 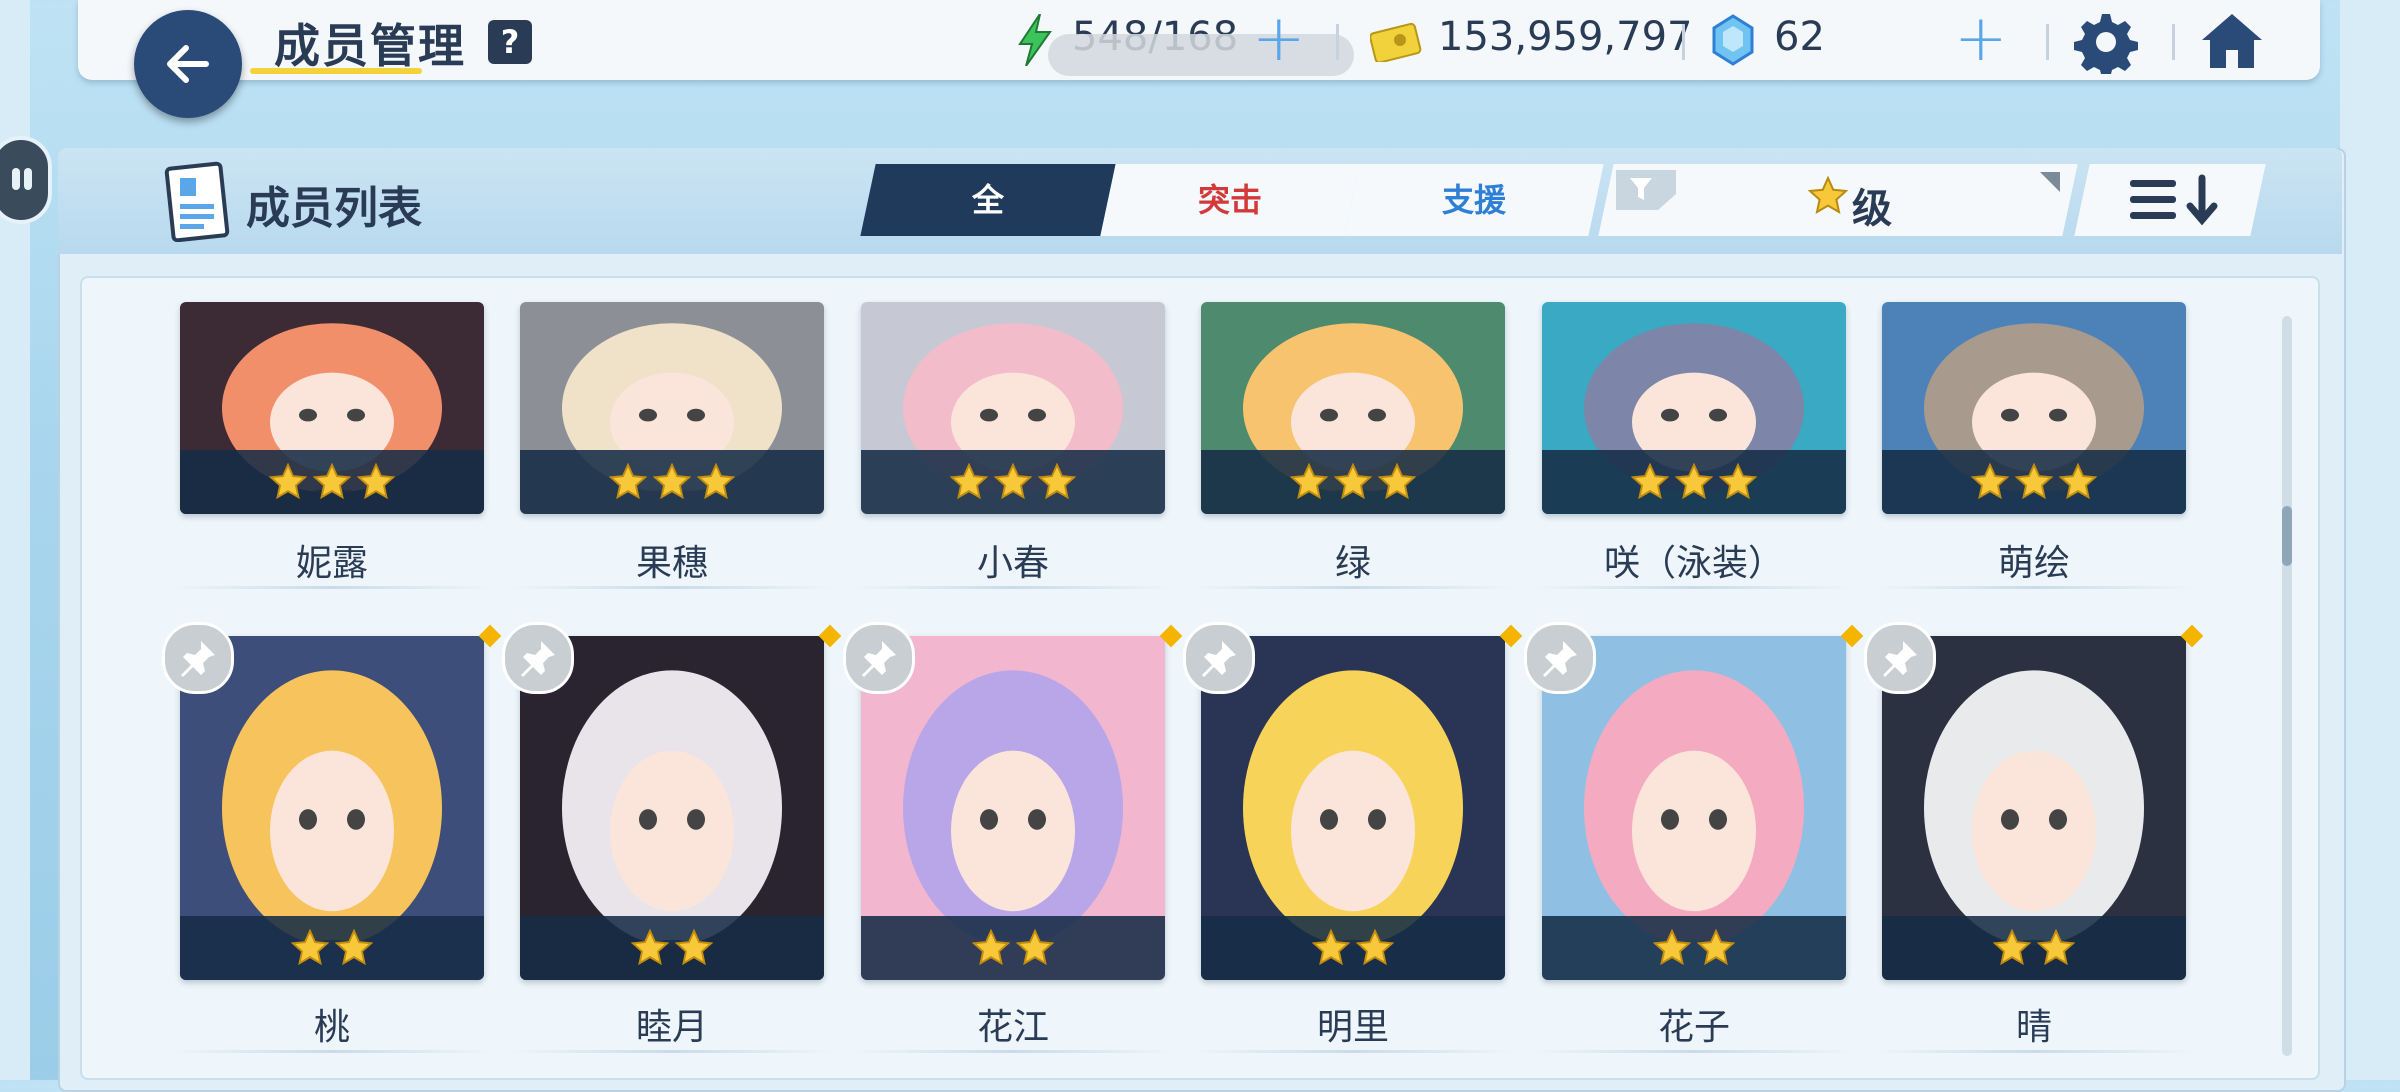 I want to click on member-name: 明里, so click(x=1352, y=1027).